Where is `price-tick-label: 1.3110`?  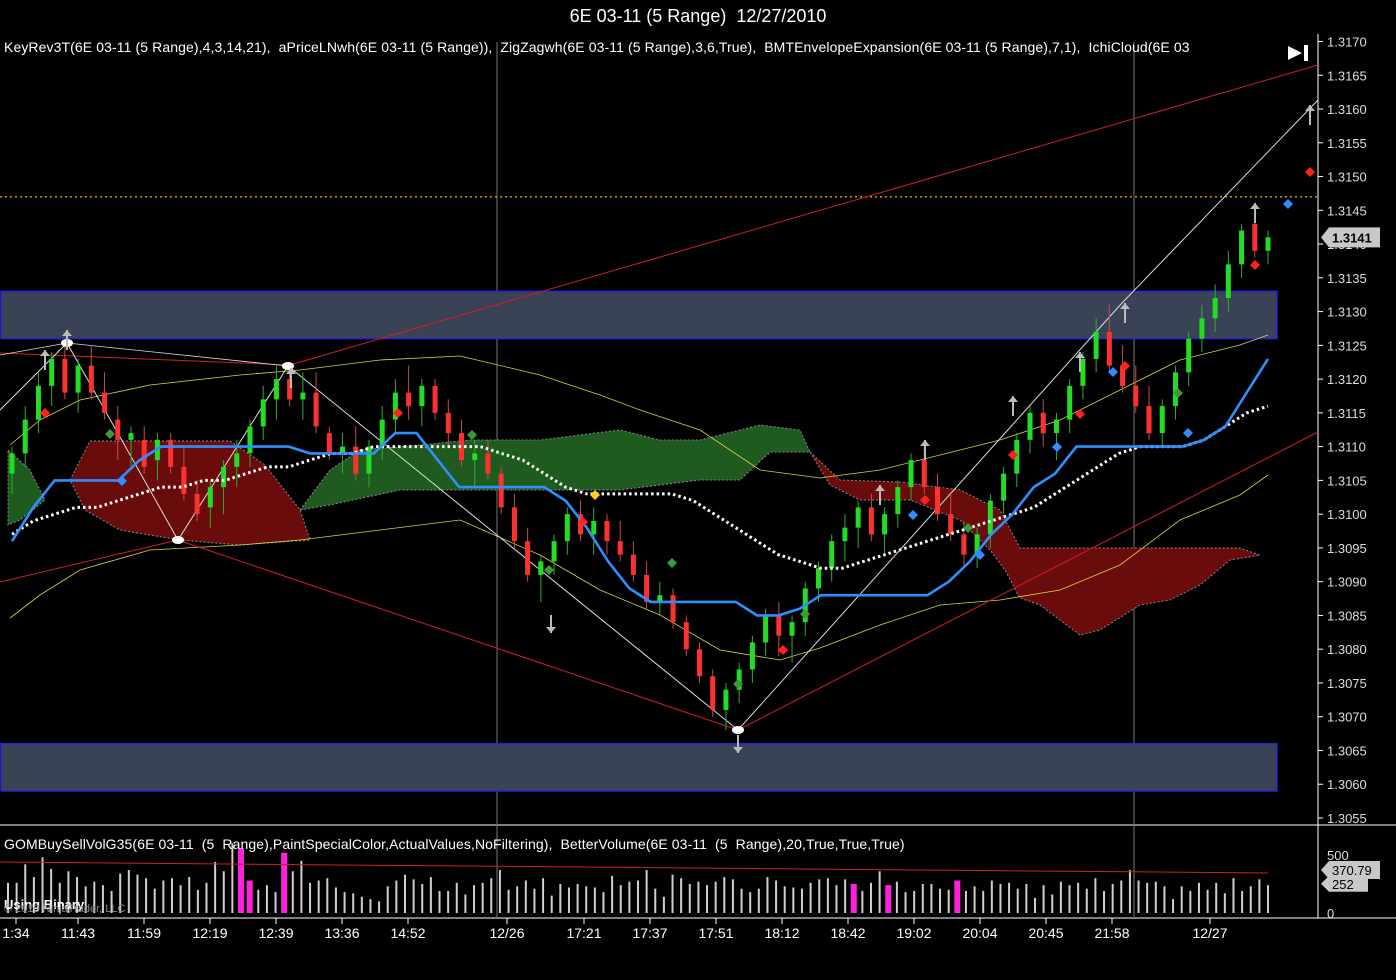 price-tick-label: 1.3110 is located at coordinates (1346, 447).